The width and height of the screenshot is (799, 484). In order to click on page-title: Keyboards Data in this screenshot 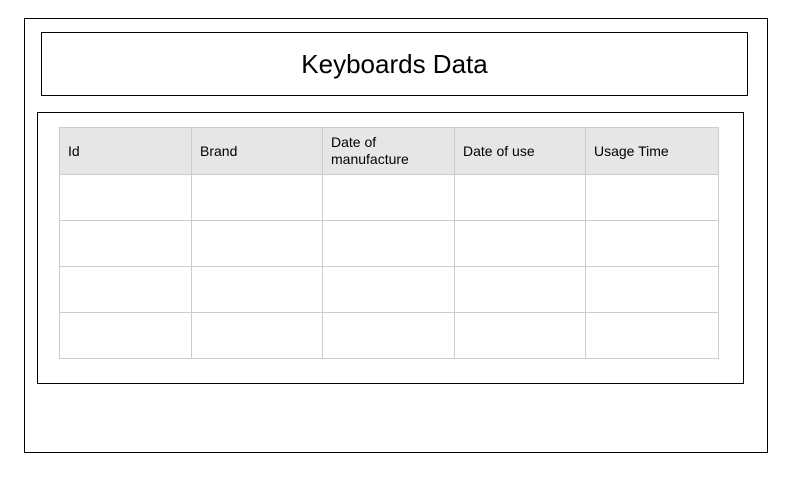, I will do `click(394, 64)`.